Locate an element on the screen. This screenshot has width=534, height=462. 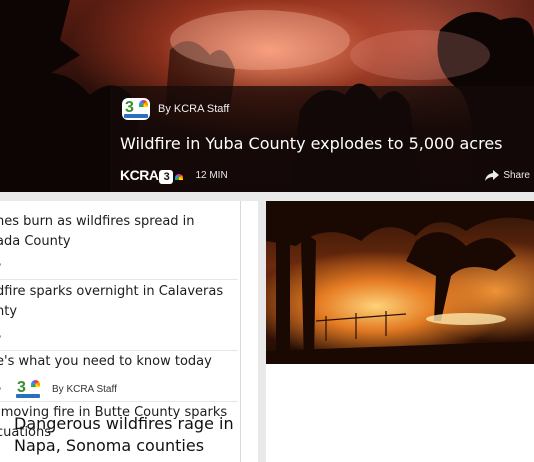
nbc-peacock-icon is located at coordinates (179, 176).